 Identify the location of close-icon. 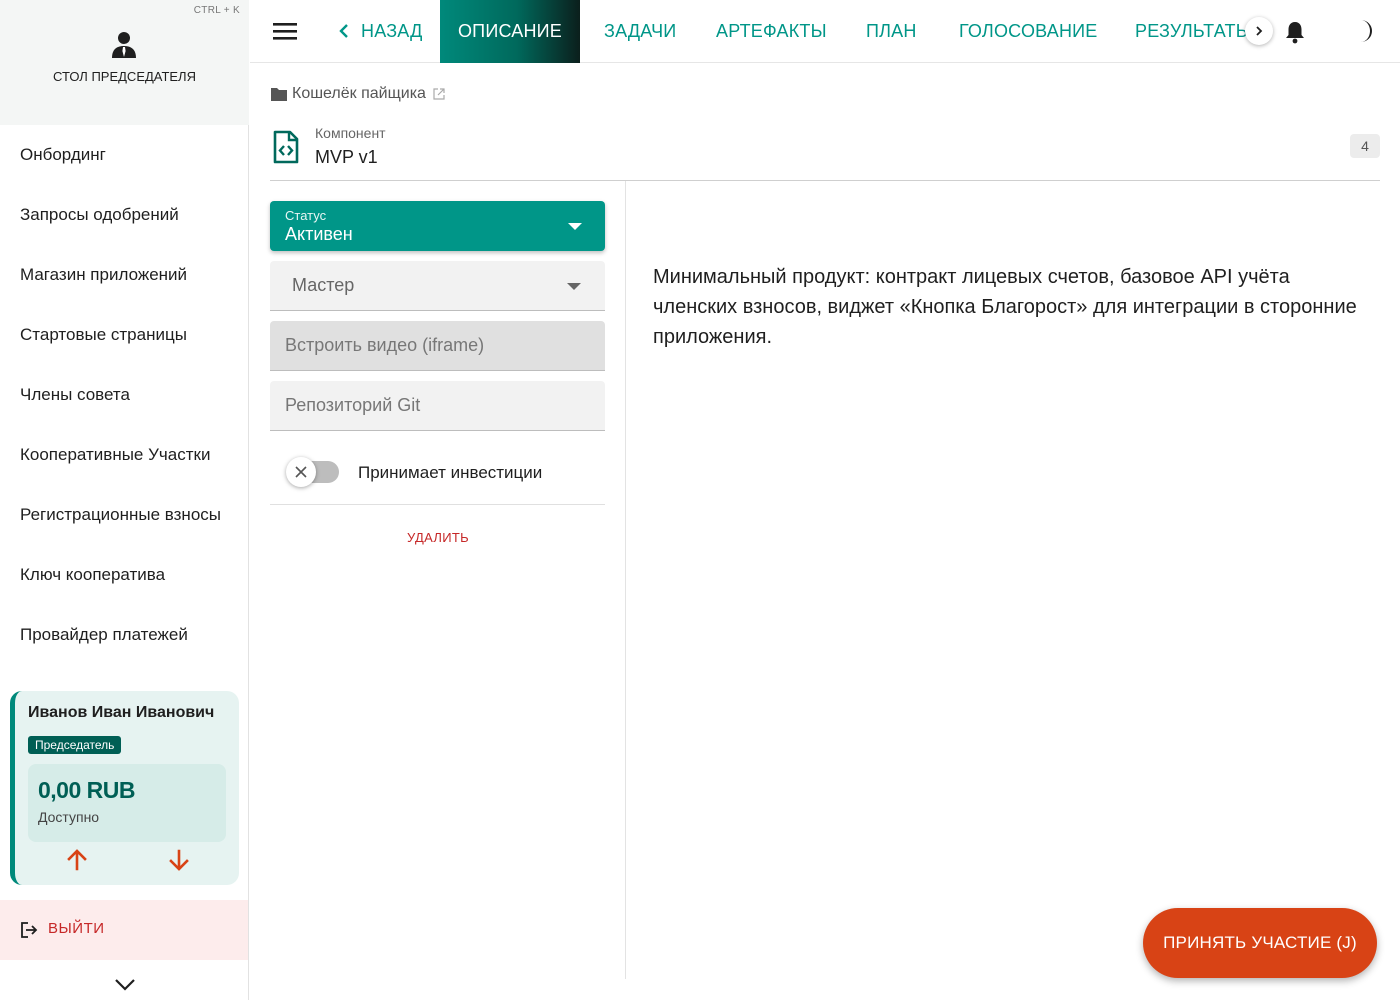
(301, 472).